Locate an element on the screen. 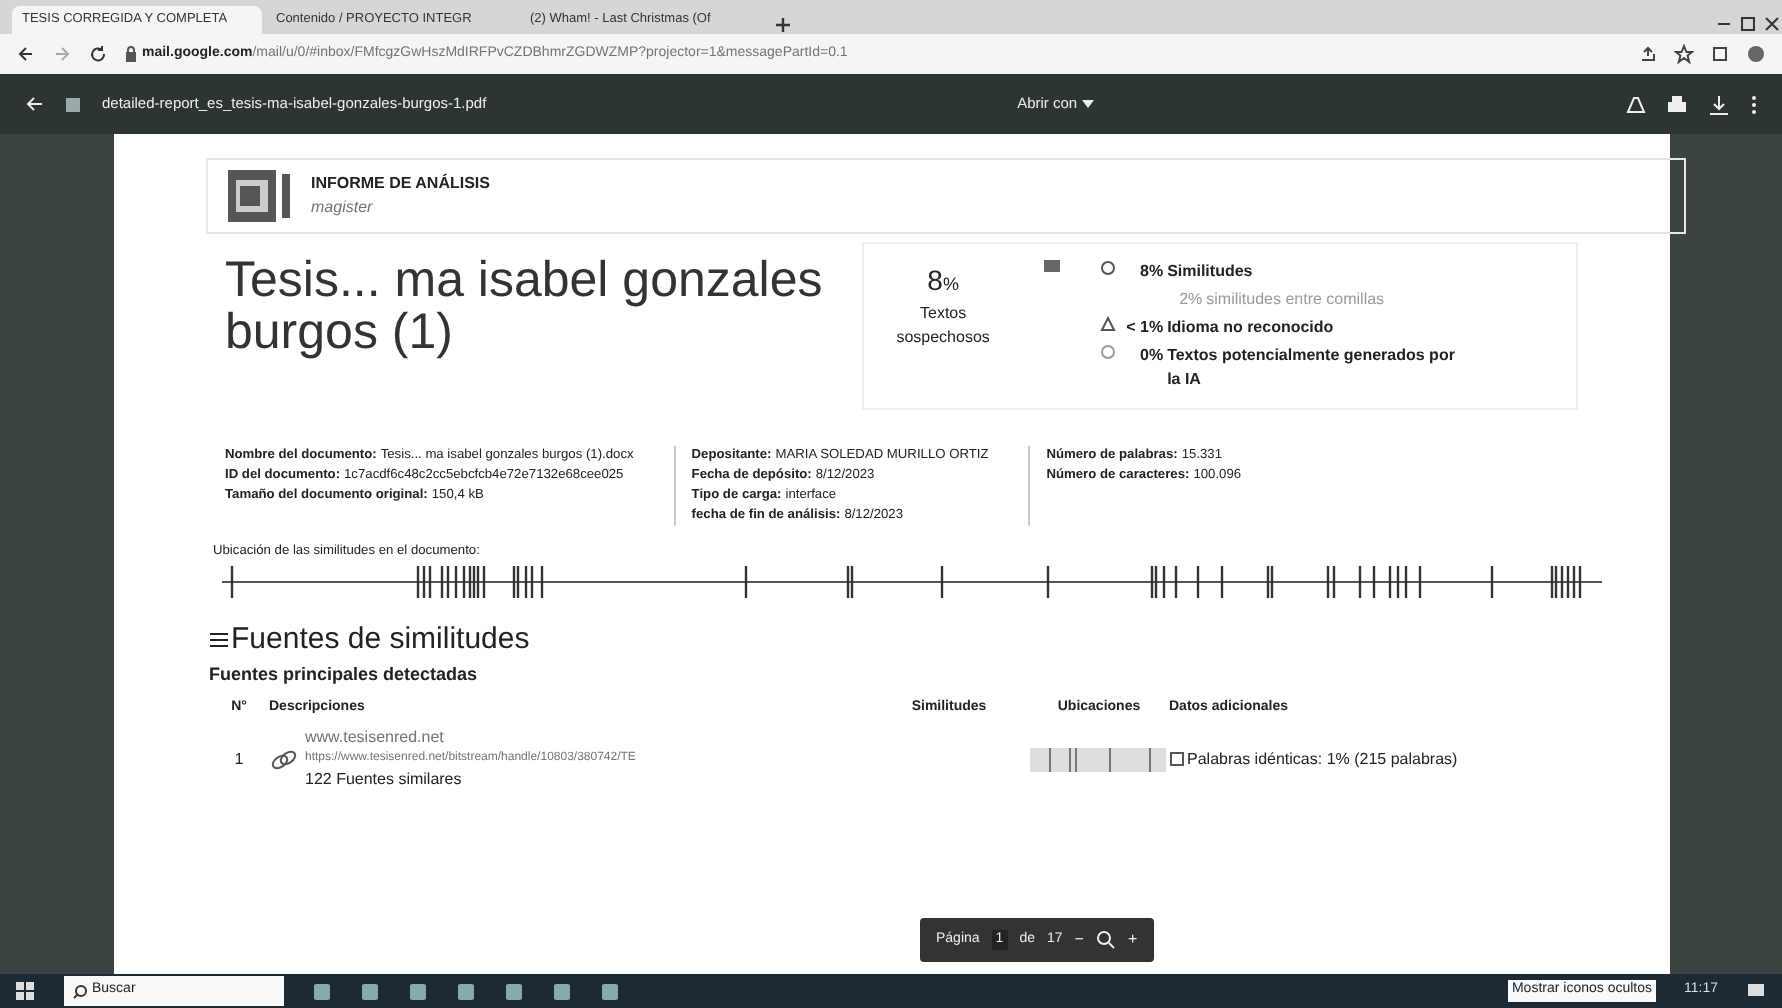  breakdown-percent: < 1% is located at coordinates (1144, 328).